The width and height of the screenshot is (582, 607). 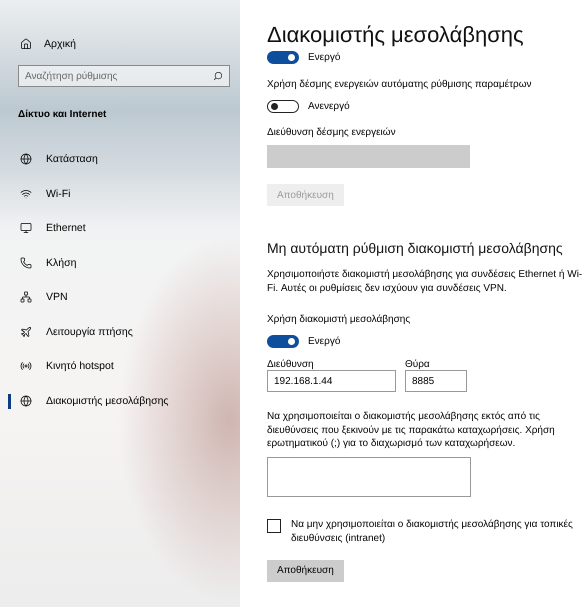 I want to click on search-field: Αναζήτηση ρύθμισης, so click(x=124, y=76).